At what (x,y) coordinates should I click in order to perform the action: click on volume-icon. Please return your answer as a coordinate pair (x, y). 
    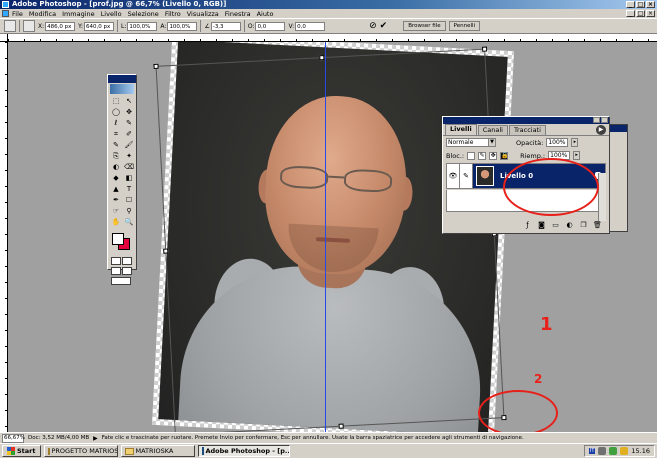
    Looking at the image, I should click on (624, 451).